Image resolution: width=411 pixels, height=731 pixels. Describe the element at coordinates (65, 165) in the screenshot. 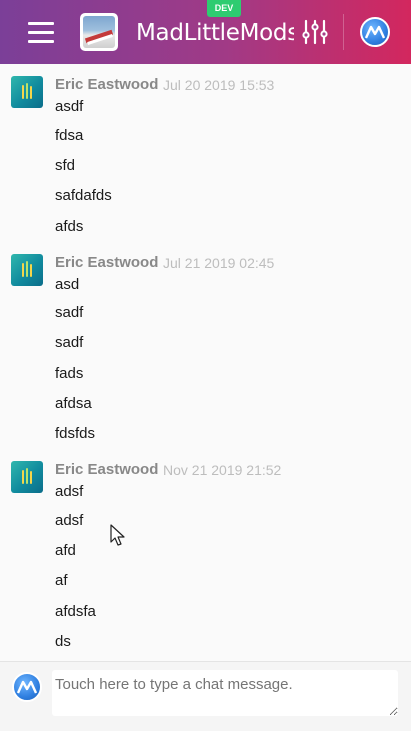

I see `message-text: sfd` at that location.